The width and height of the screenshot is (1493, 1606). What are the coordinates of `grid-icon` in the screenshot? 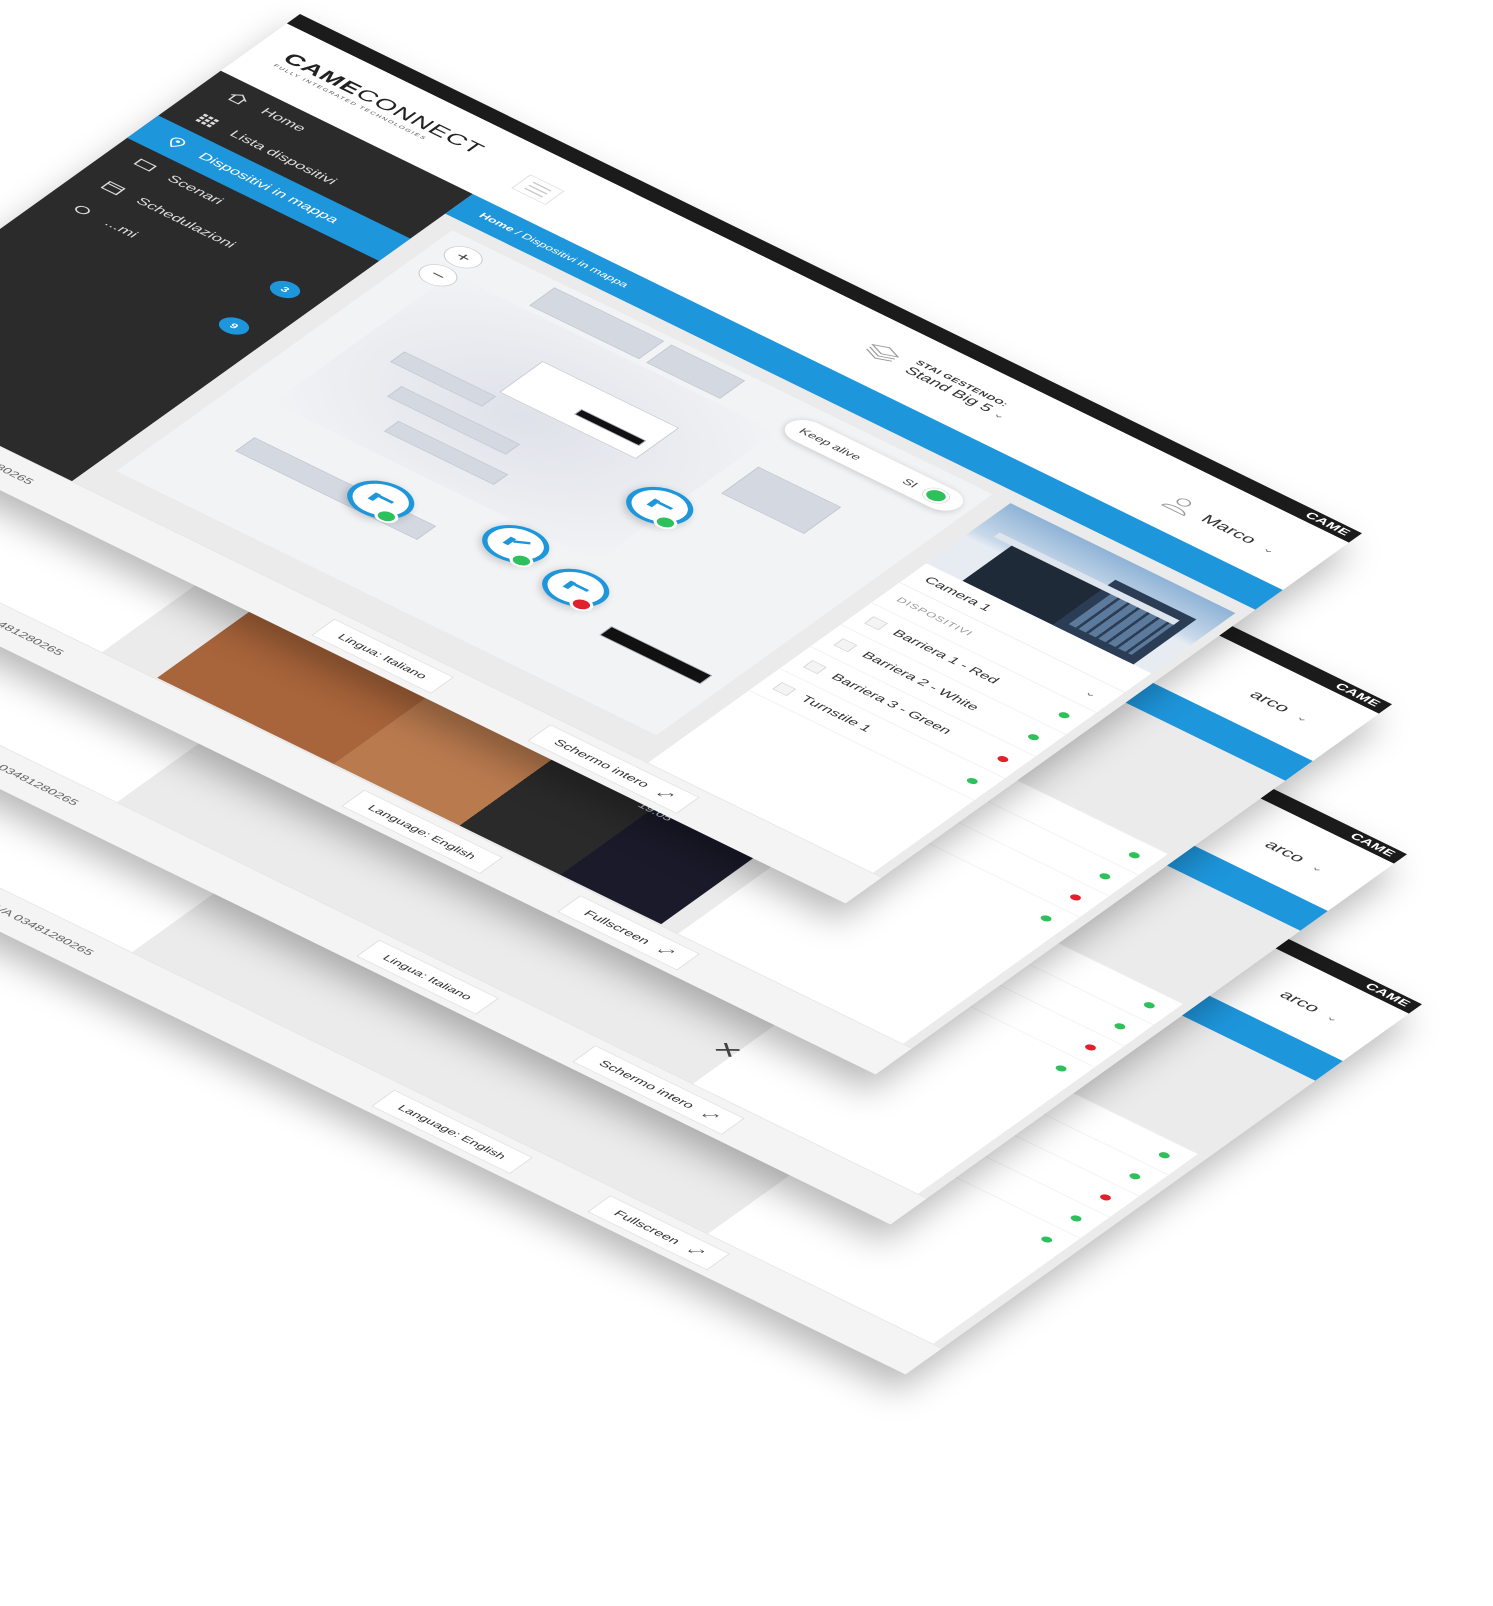 It's located at (207, 120).